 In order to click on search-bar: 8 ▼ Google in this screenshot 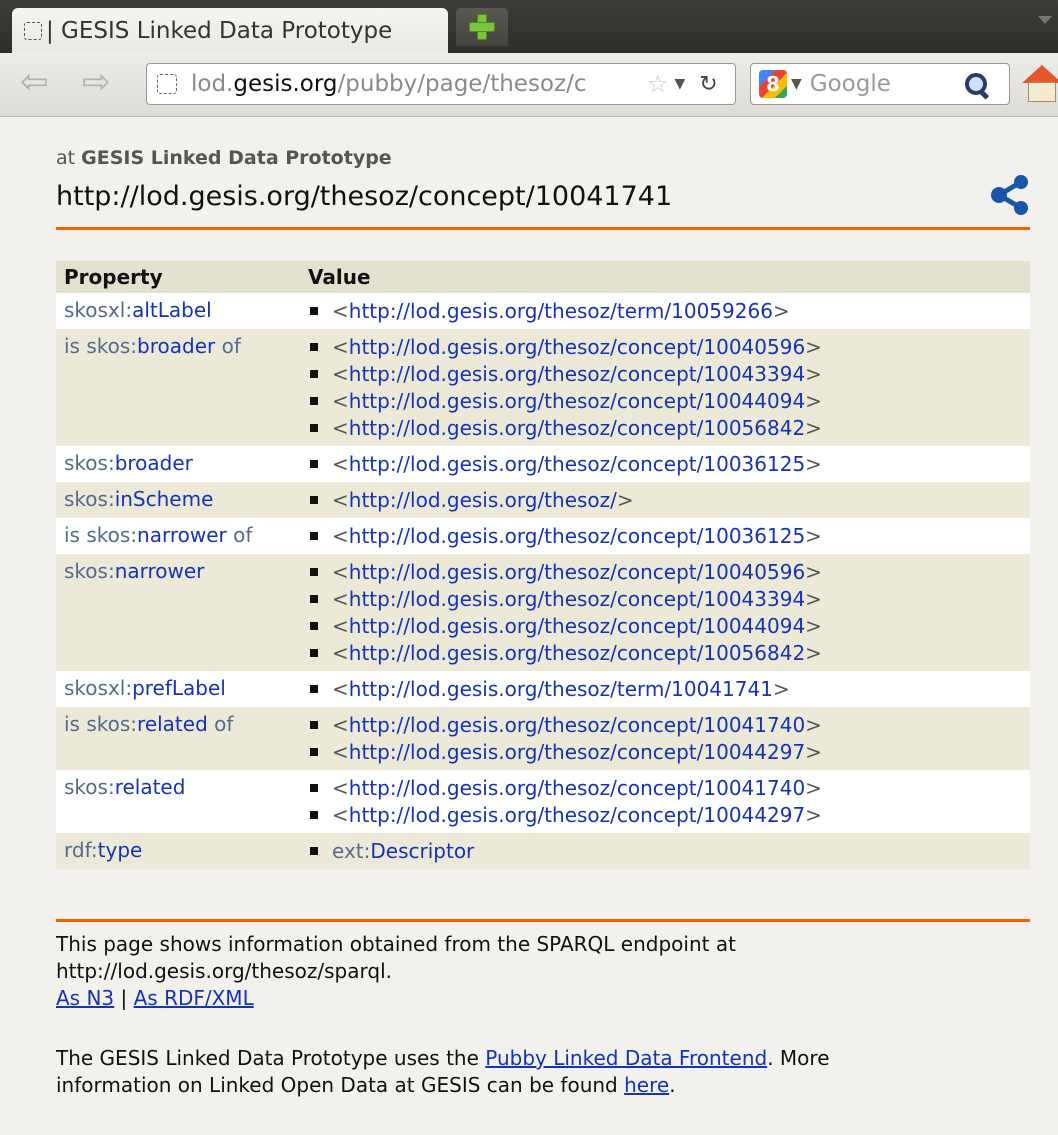, I will do `click(880, 84)`.